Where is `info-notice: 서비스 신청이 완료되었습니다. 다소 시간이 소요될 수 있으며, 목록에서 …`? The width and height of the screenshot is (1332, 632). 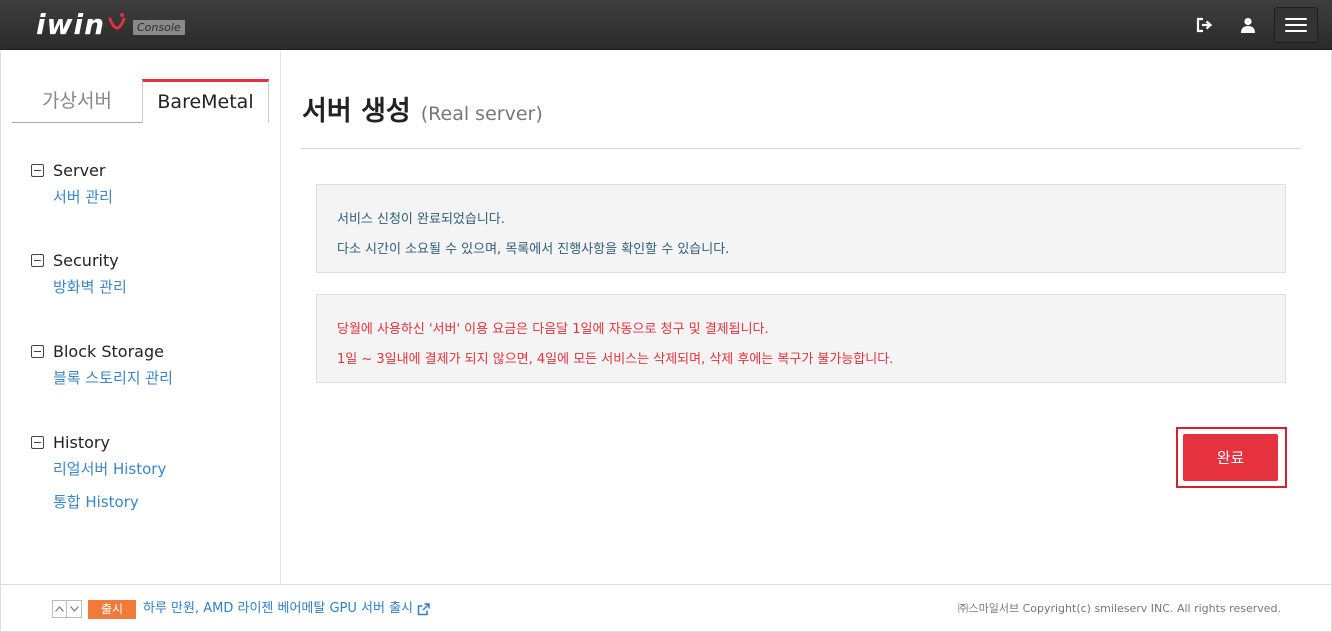 info-notice: 서비스 신청이 완료되었습니다. 다소 시간이 소요될 수 있으며, 목록에서 … is located at coordinates (801, 228).